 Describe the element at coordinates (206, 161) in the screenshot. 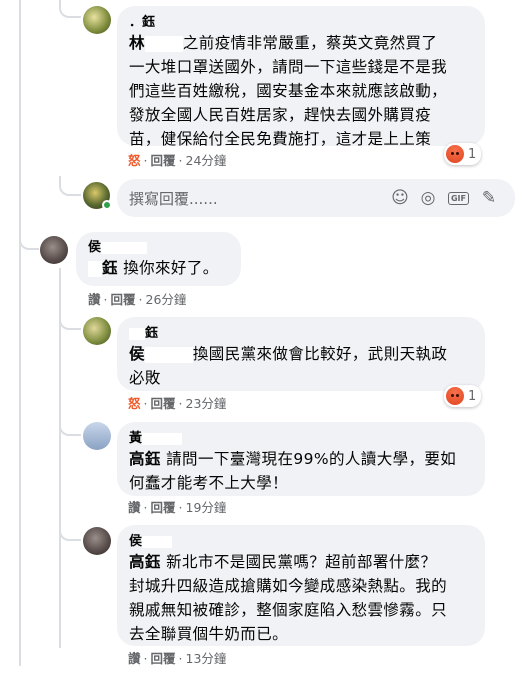

I see `timestamp: 24分鐘` at that location.